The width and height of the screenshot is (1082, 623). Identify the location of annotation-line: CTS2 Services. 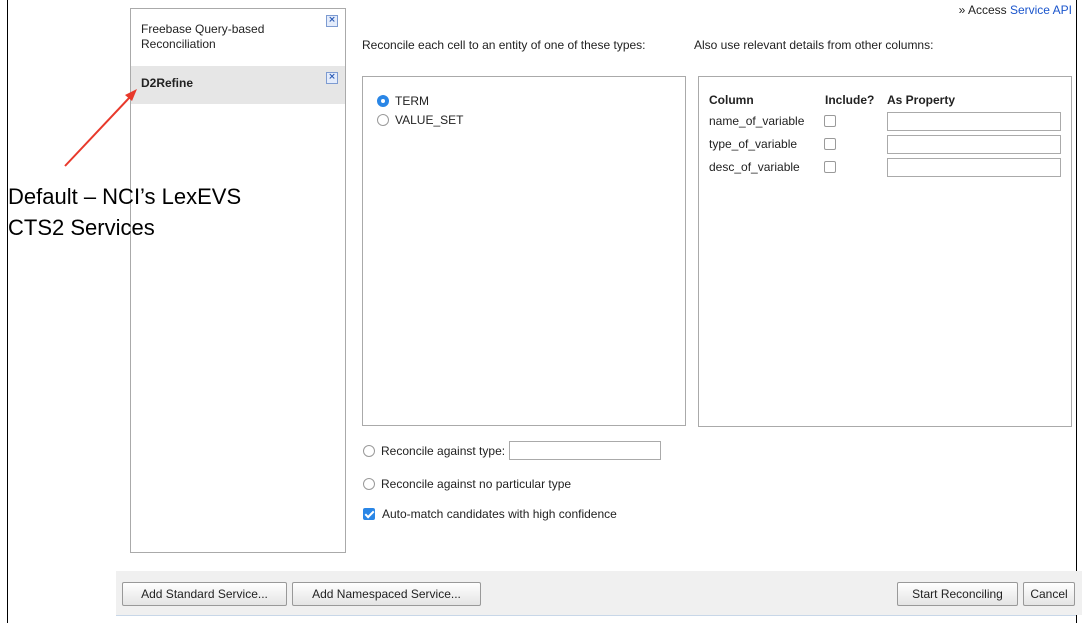
(81, 227).